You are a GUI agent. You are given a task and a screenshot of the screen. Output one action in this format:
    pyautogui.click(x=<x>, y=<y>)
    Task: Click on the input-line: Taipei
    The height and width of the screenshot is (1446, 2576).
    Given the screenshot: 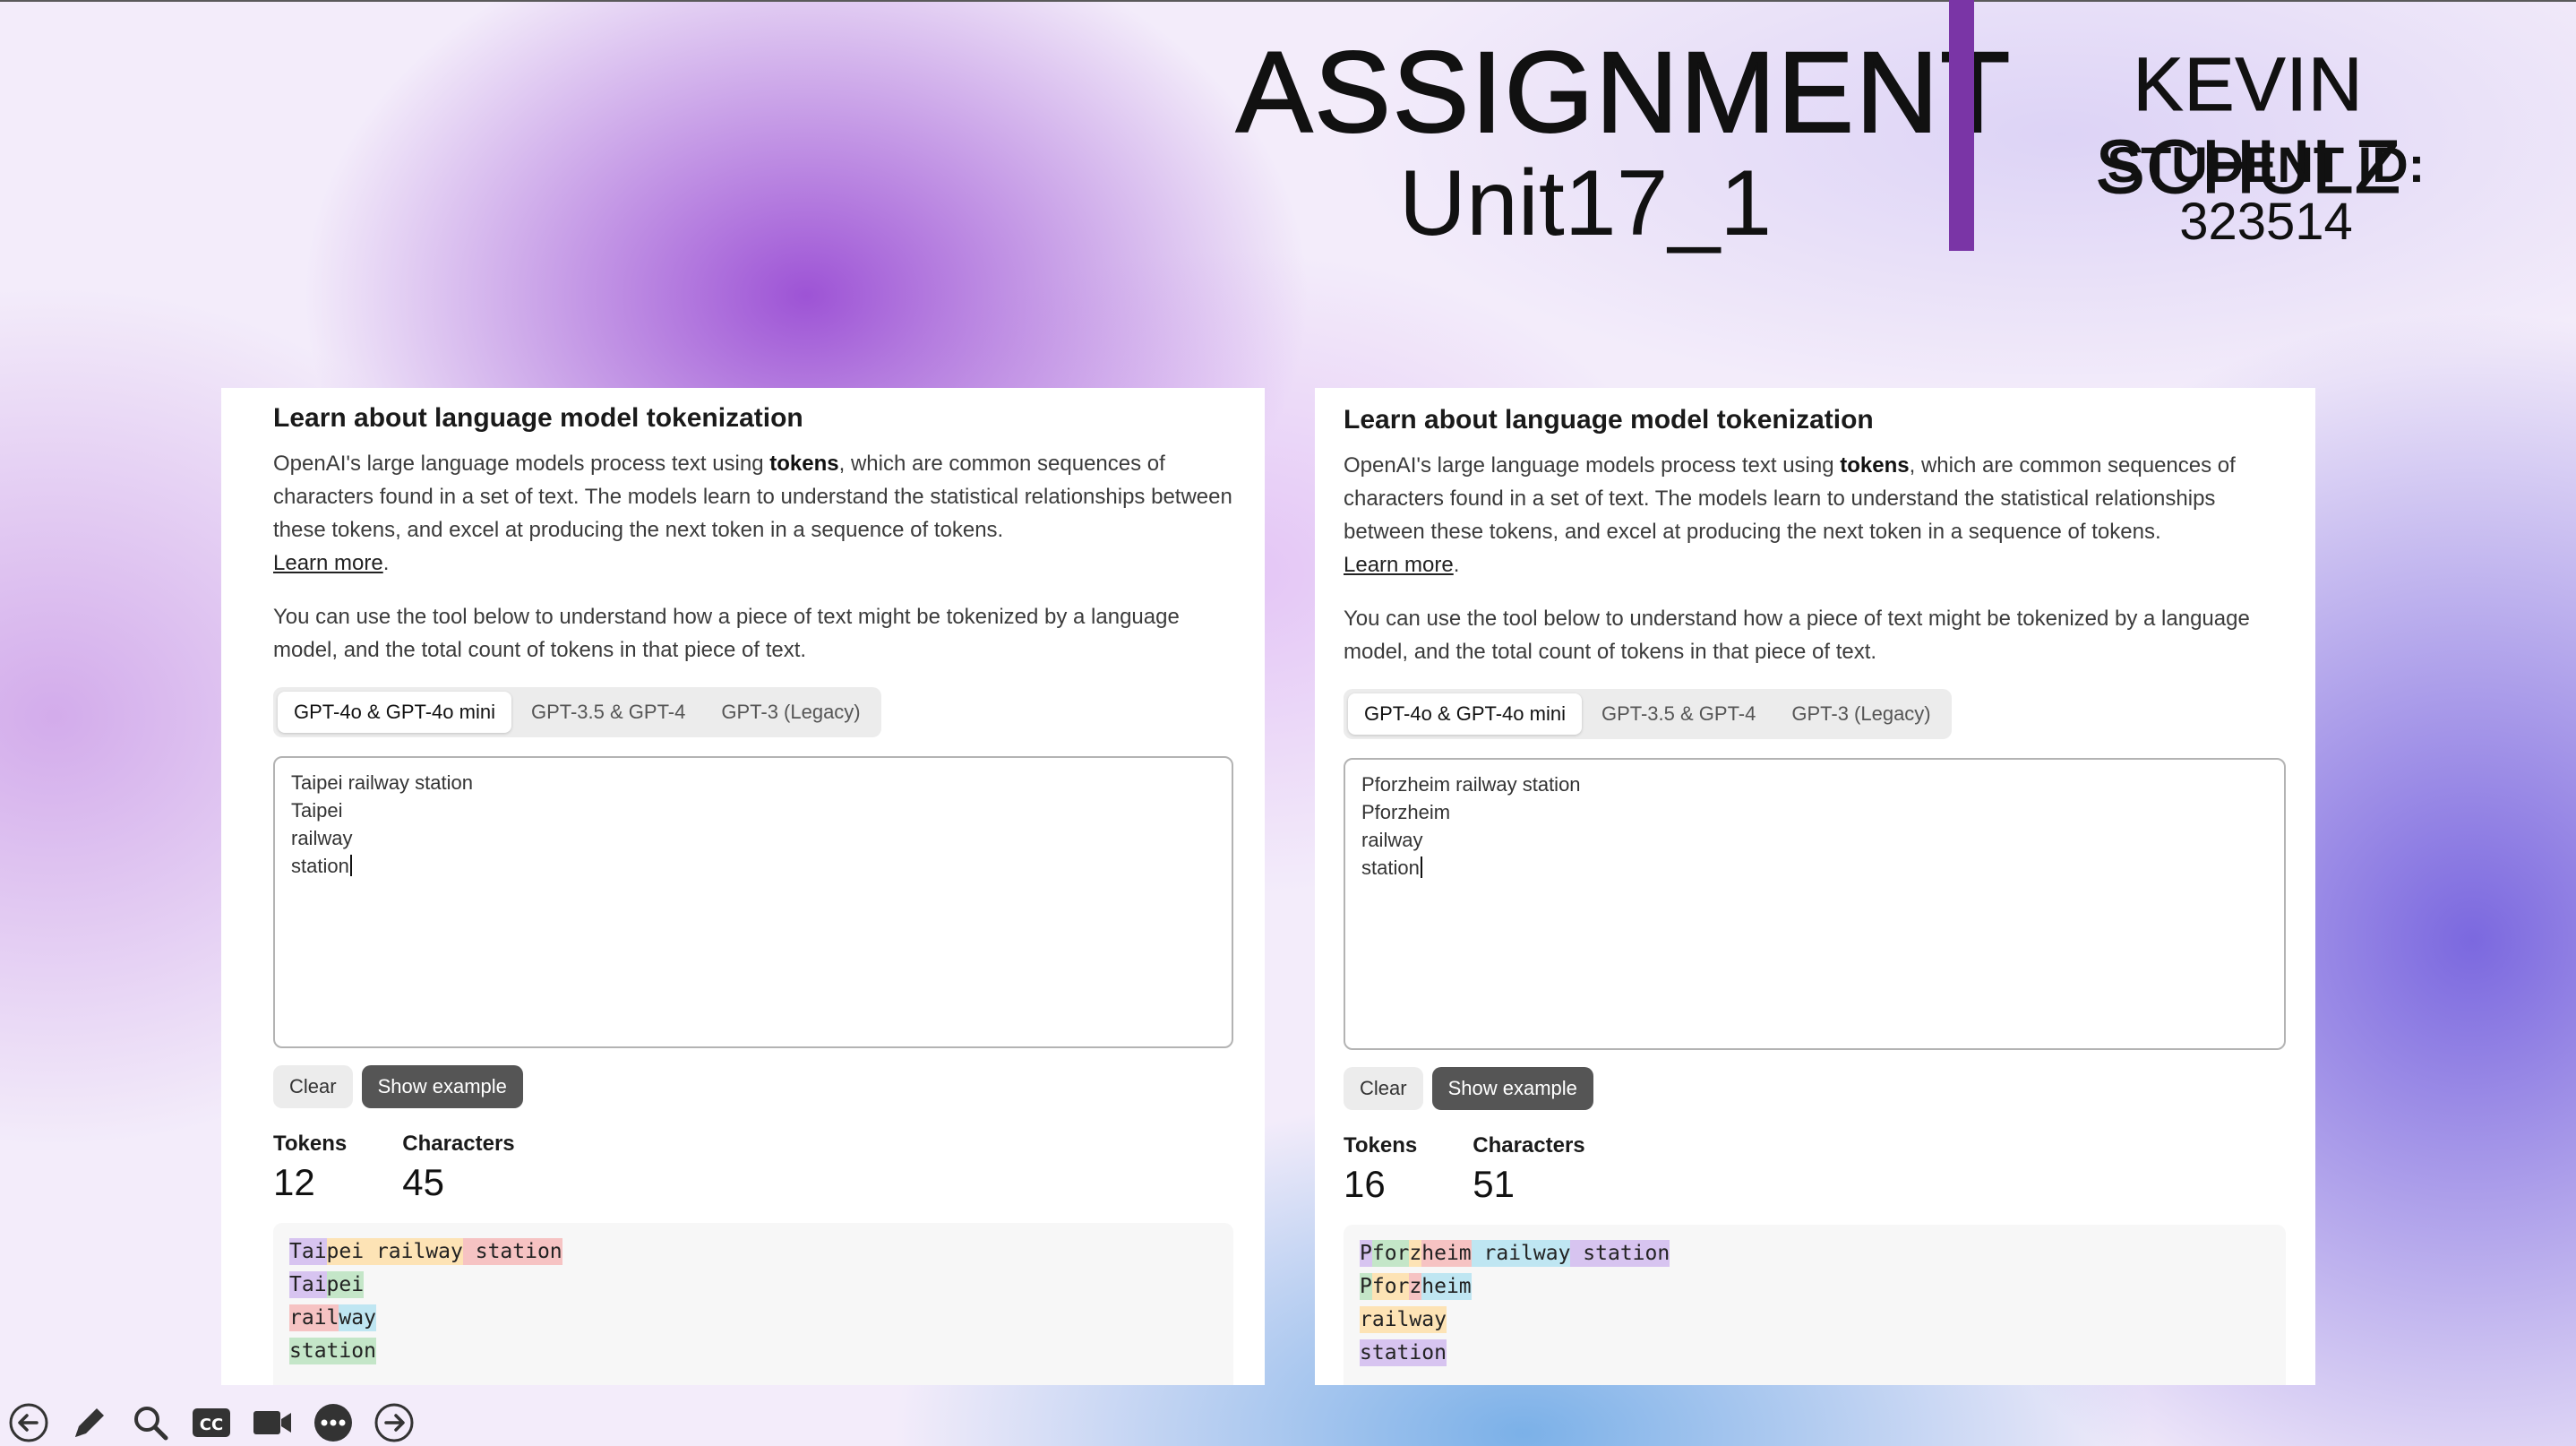 What is the action you would take?
    pyautogui.click(x=317, y=810)
    